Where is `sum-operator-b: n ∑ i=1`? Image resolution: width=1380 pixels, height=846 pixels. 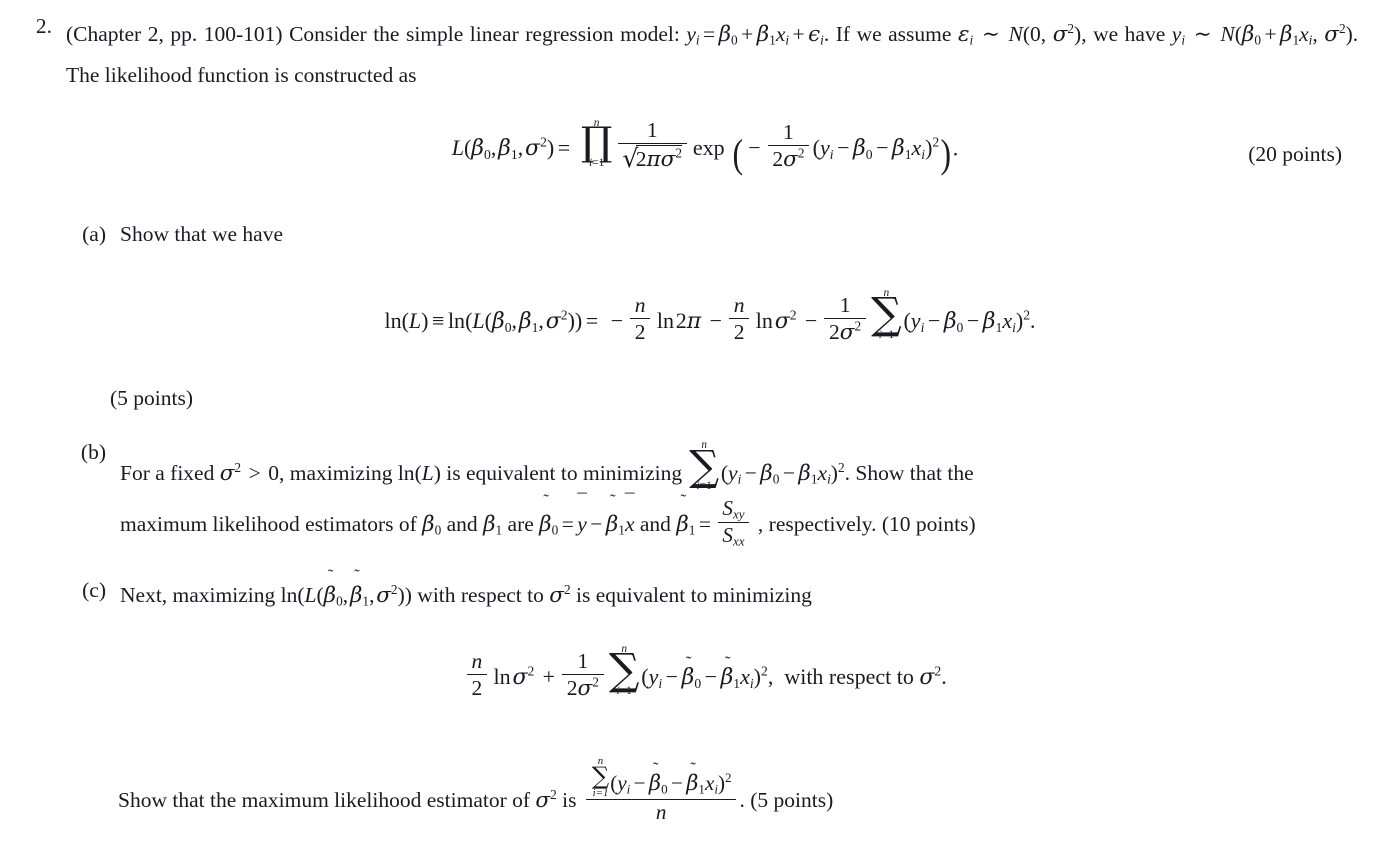
sum-operator-b: n ∑ i=1 is located at coordinates (704, 466).